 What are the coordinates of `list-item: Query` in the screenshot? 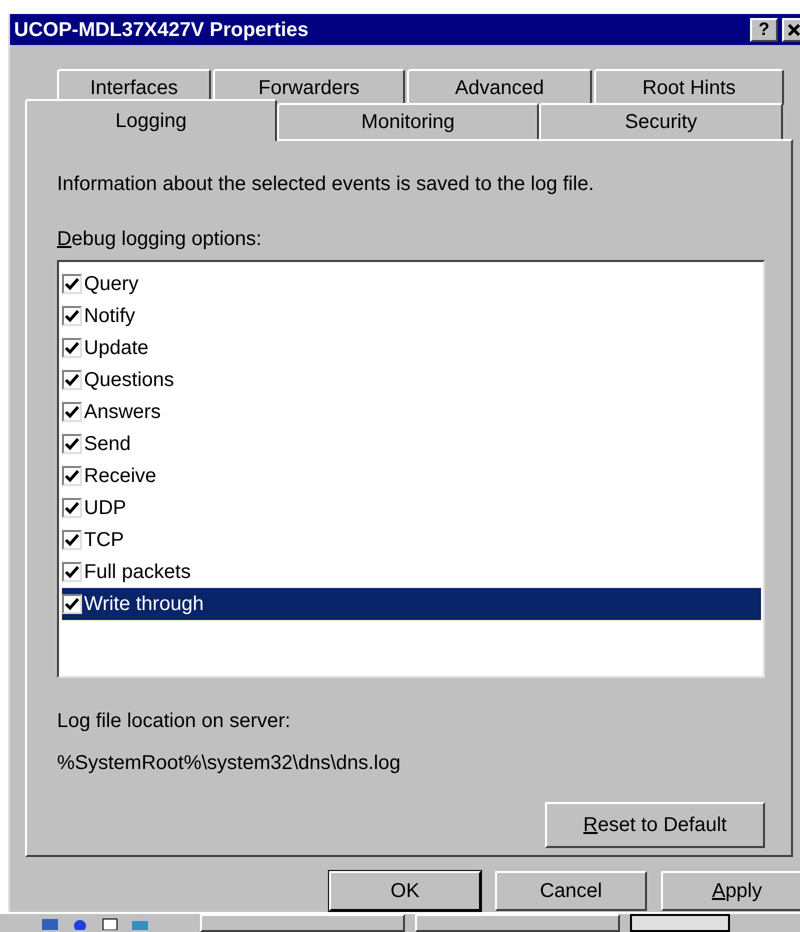 It's located at (411, 284).